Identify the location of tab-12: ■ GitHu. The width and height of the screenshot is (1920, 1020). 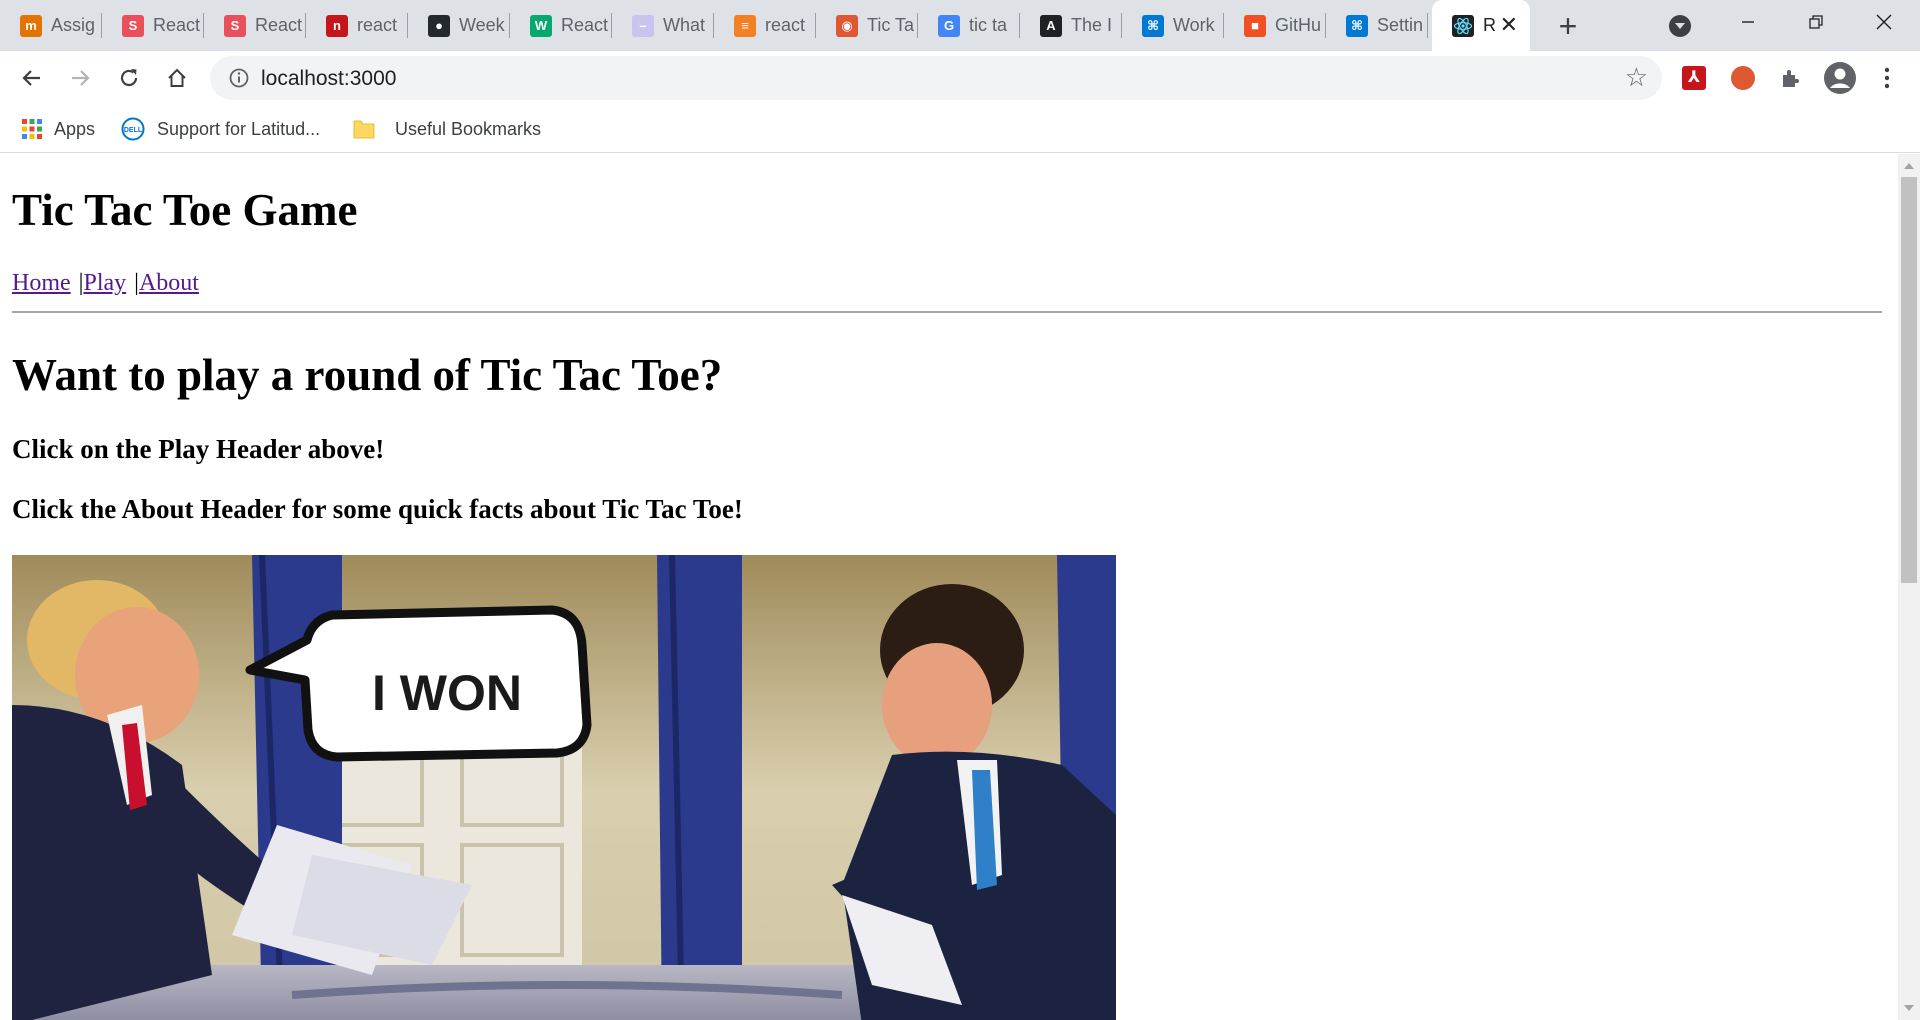
(1275, 25).